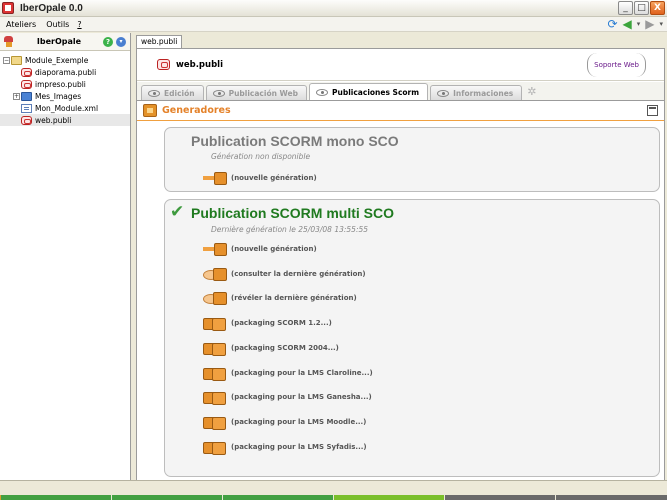 The height and width of the screenshot is (500, 667). Describe the element at coordinates (57, 24) in the screenshot. I see `menu-outils: Outils` at that location.